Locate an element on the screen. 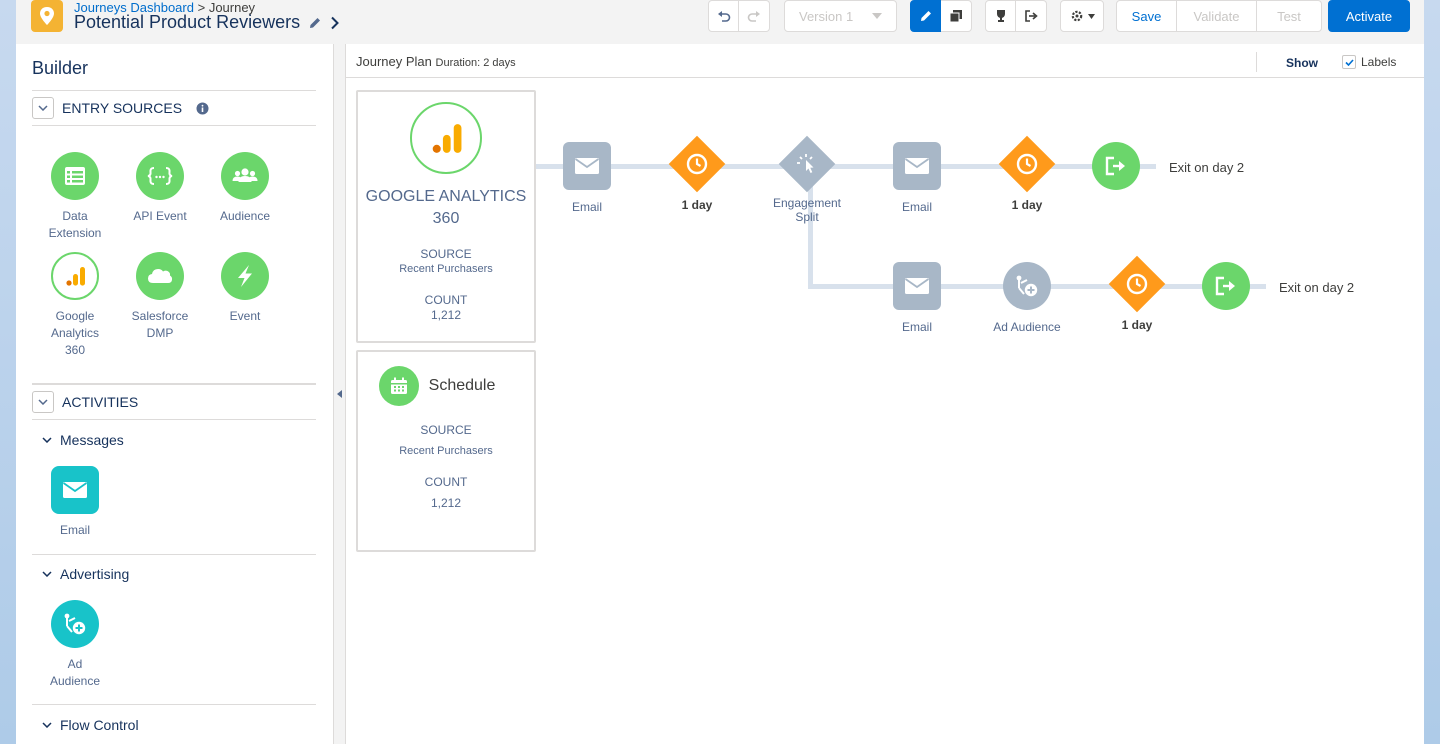 The image size is (1440, 744). entry-source-audience: Audience is located at coordinates (245, 188).